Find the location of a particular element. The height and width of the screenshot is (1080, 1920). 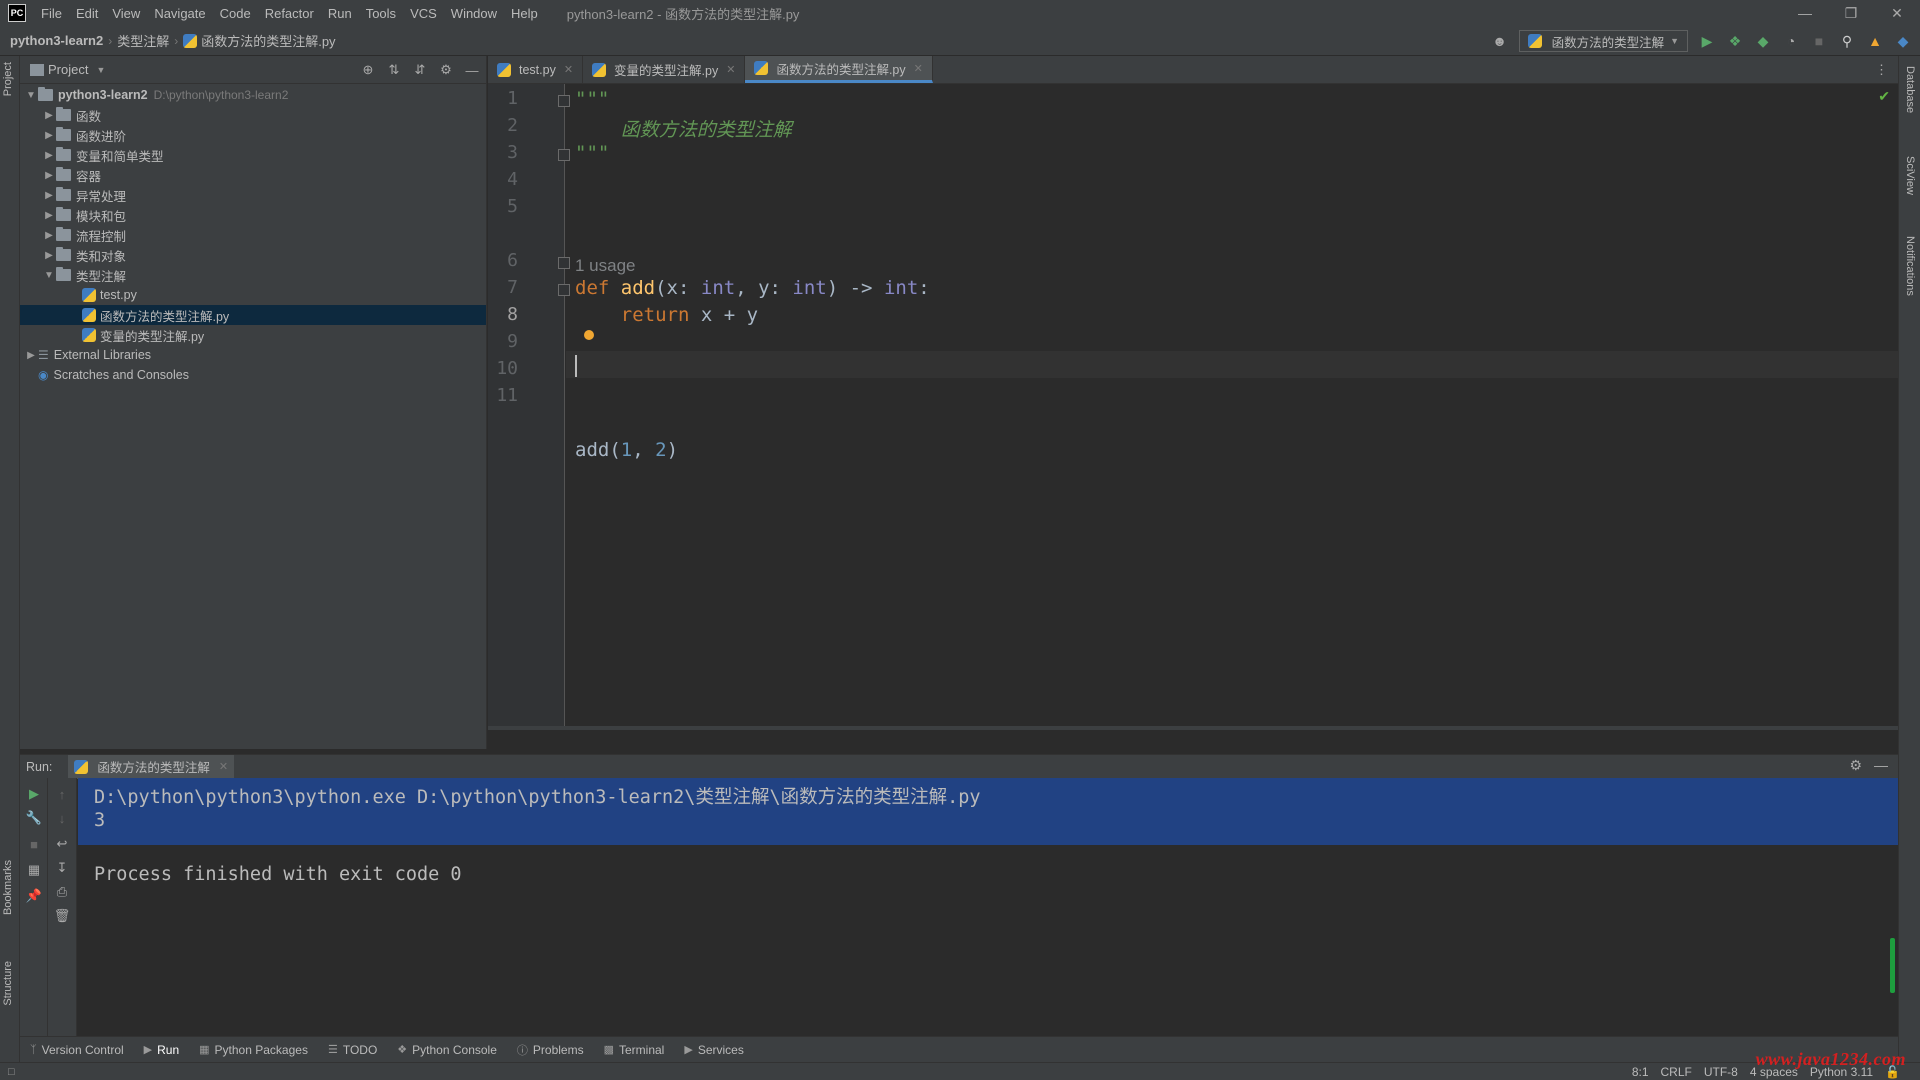

tree-item-folder: ▶ 异常处理 is located at coordinates (253, 195).